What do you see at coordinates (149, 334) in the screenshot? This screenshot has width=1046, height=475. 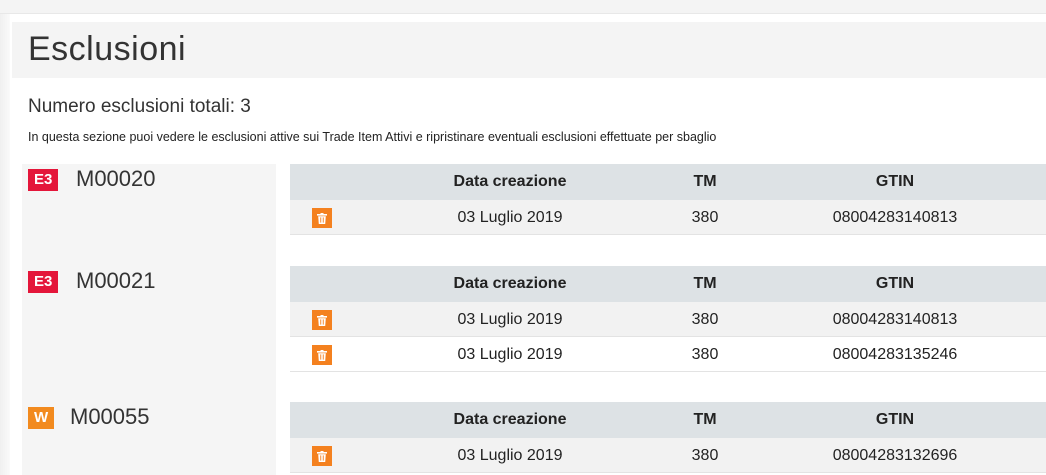 I see `group-header-panel: E3 M00021` at bounding box center [149, 334].